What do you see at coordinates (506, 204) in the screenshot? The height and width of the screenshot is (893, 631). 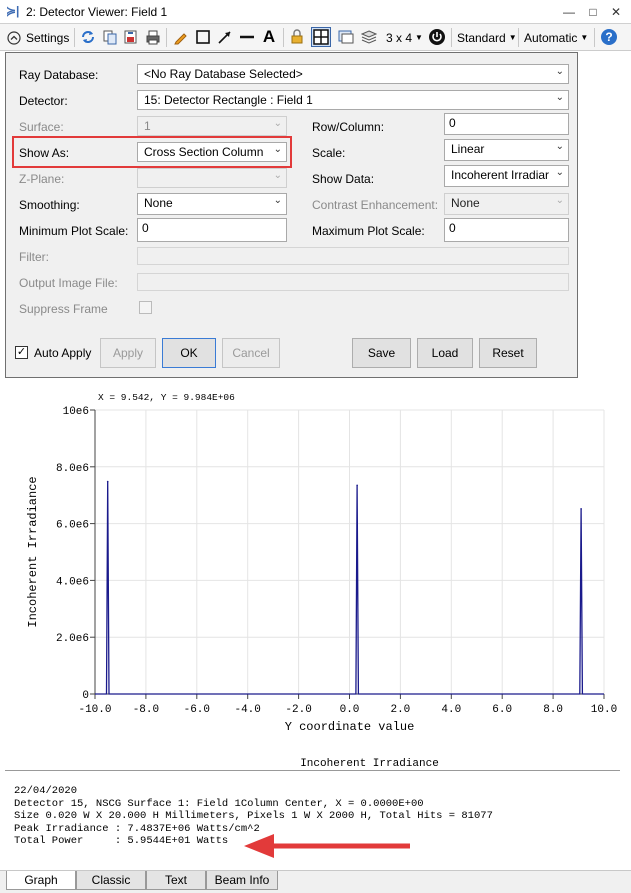 I see `contrast-enhancement-select: None ⌄` at bounding box center [506, 204].